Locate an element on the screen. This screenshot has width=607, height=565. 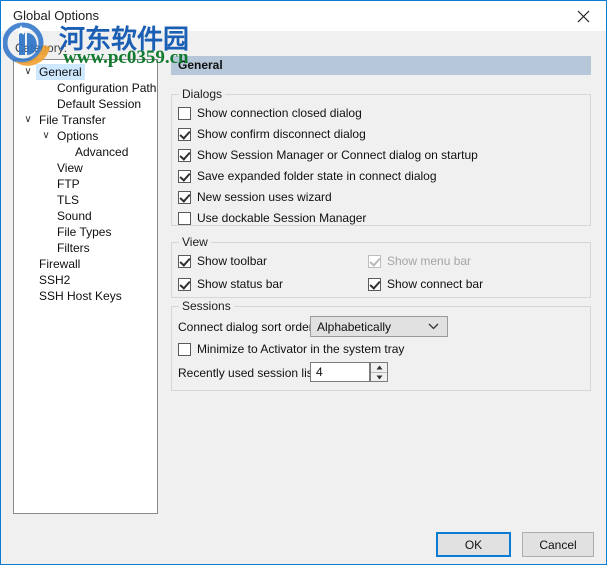
view-show-menu-bar-checkbox: Show menu bar is located at coordinates (419, 261).